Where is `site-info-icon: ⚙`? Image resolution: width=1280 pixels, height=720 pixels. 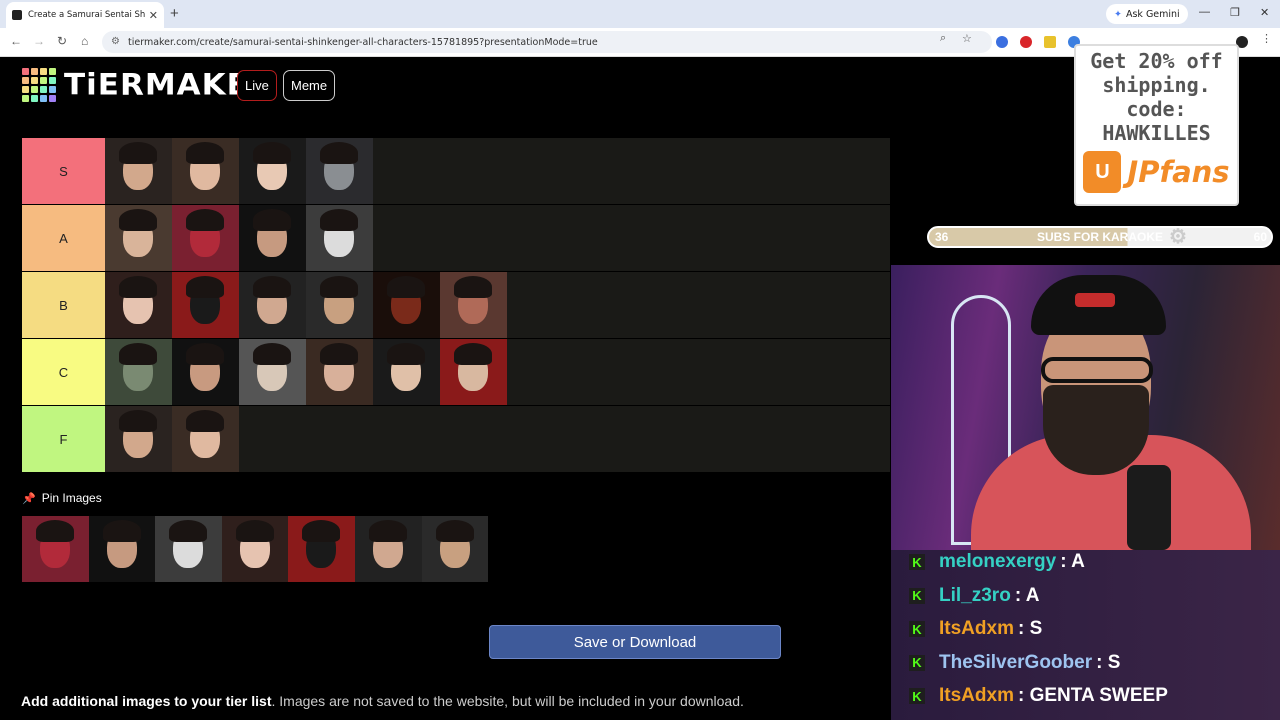
site-info-icon: ⚙ is located at coordinates (115, 41).